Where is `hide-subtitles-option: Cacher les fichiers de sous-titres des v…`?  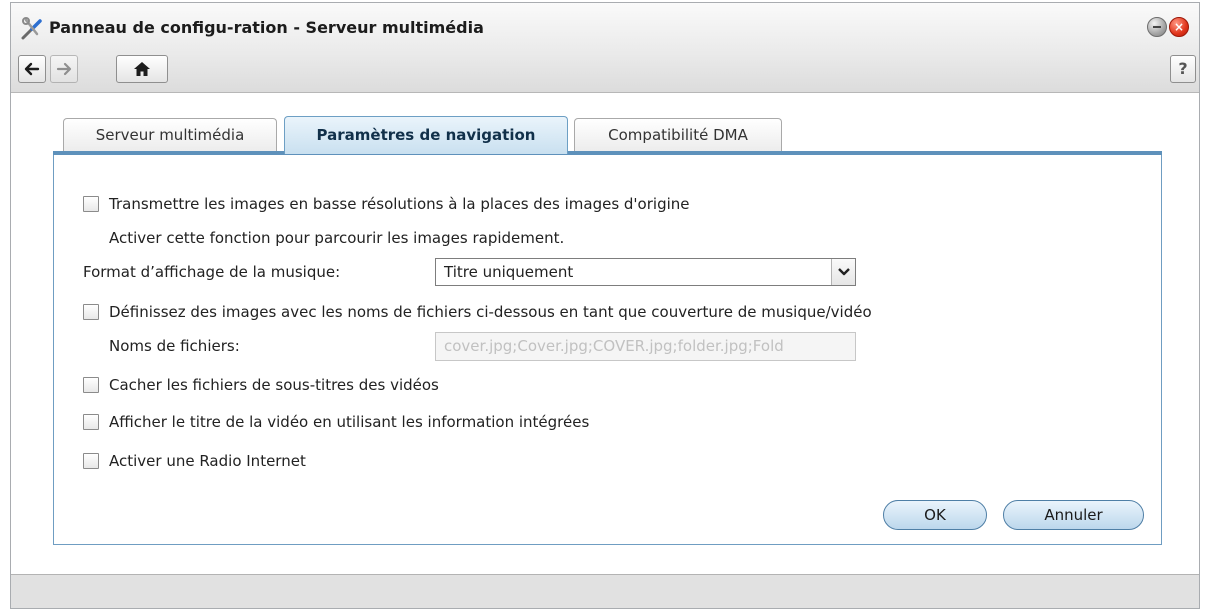 hide-subtitles-option: Cacher les fichiers de sous-titres des v… is located at coordinates (261, 385).